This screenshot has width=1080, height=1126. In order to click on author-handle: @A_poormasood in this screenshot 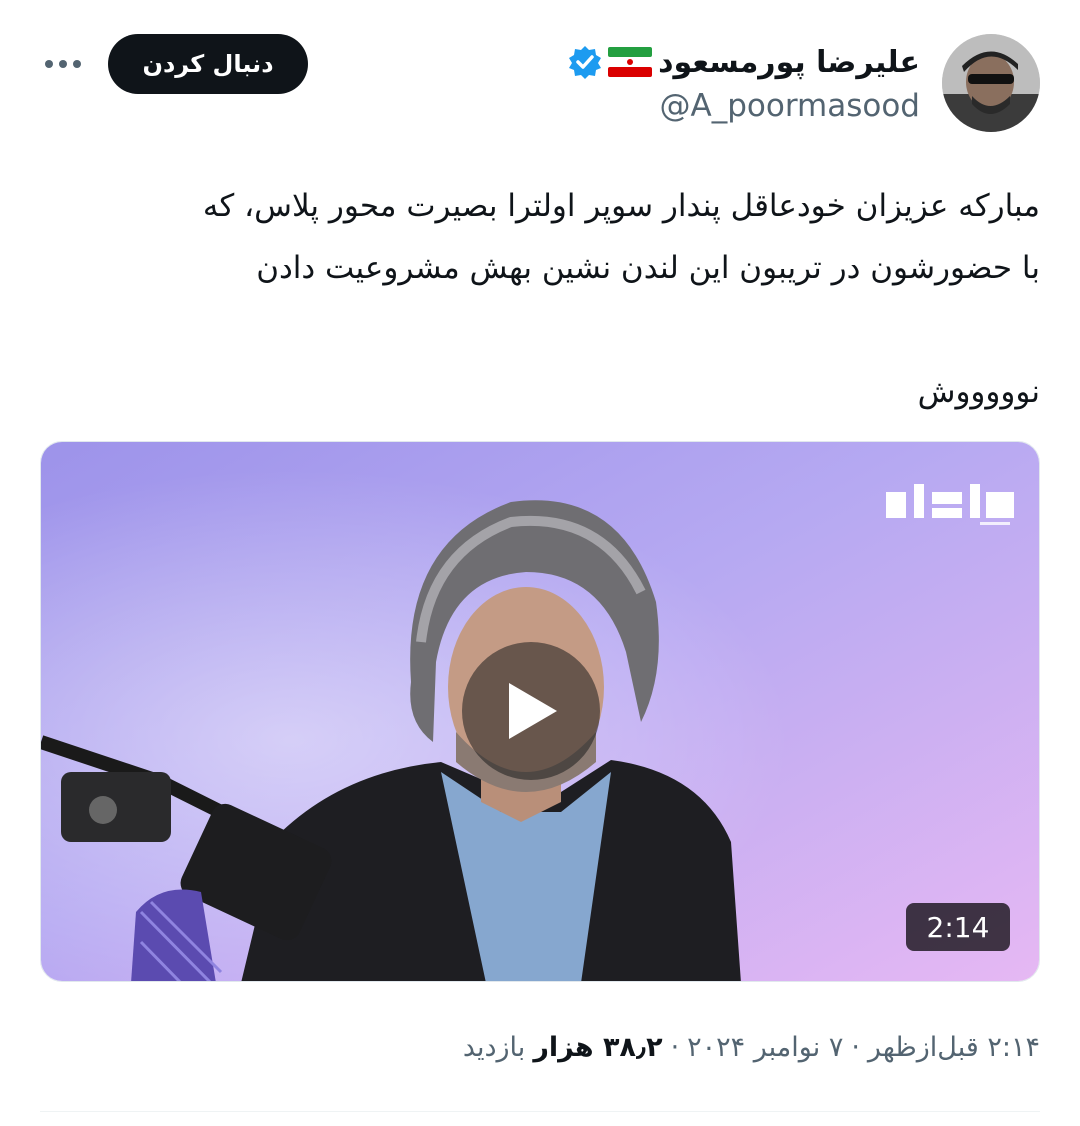, I will do `click(790, 106)`.